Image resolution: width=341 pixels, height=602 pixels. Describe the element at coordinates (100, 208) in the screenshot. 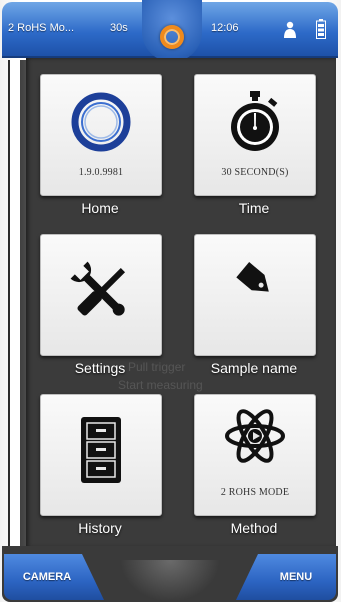

I see `home-tile-label: Home` at that location.